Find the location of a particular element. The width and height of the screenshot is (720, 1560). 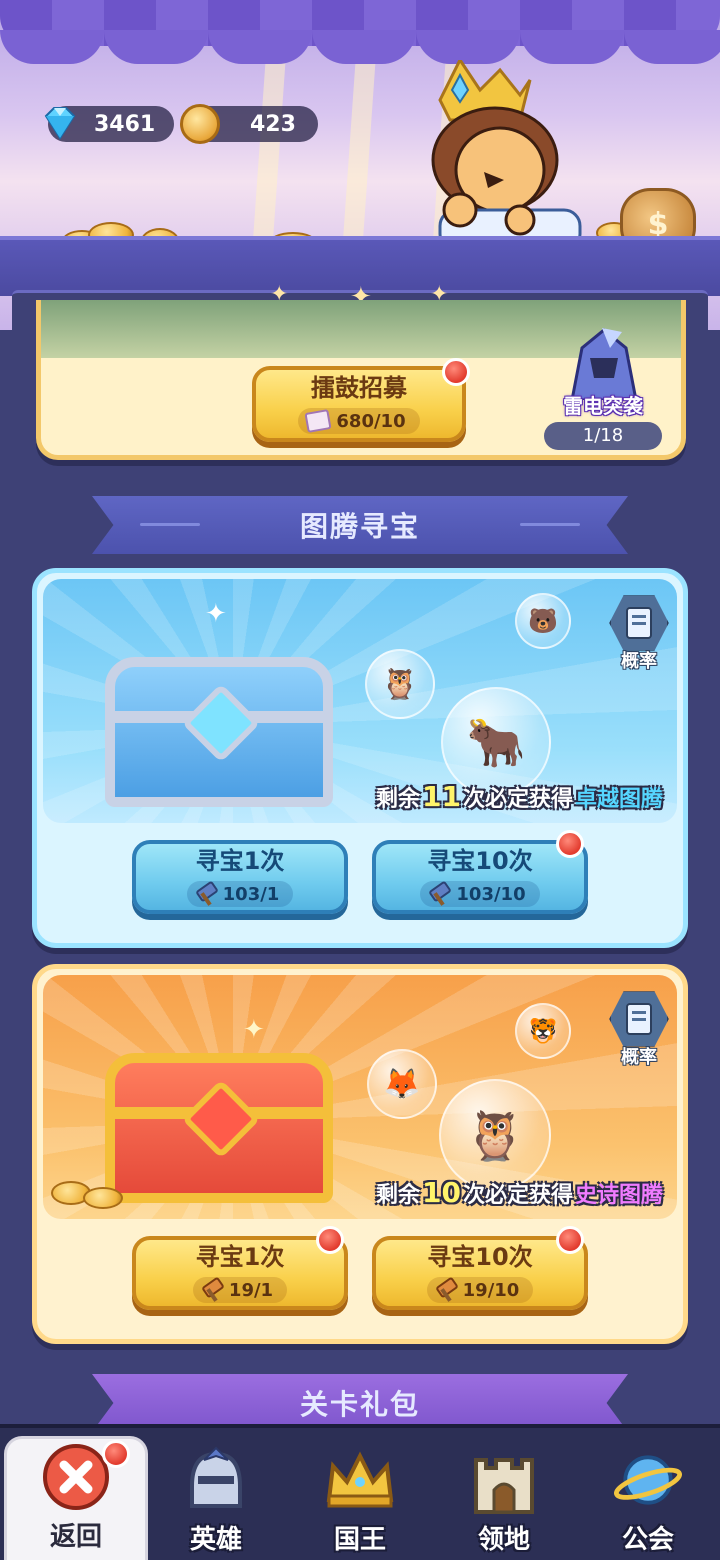

totem-art-blue: ✦ 🦉 🐻 🐂 概率 剩余 11 次必定获得 卓越图腾 is located at coordinates (360, 701).